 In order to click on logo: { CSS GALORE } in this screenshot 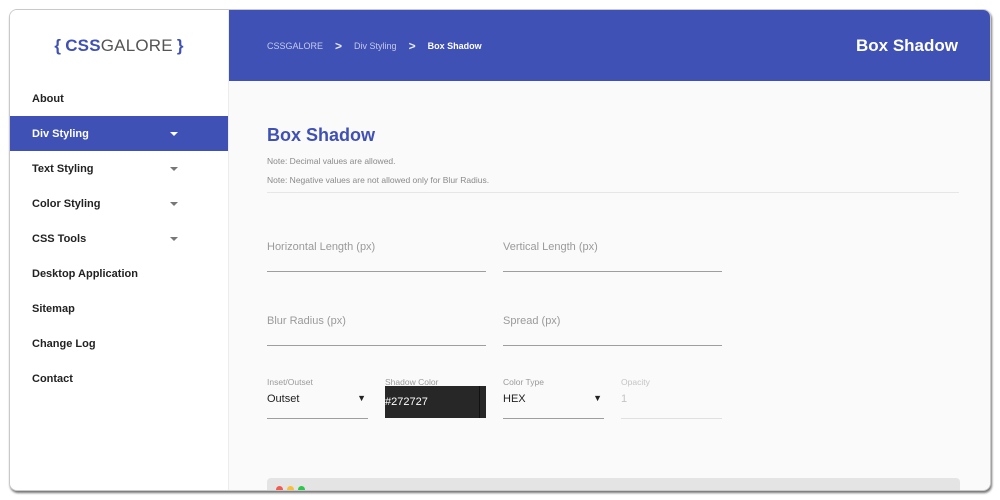, I will do `click(119, 45)`.